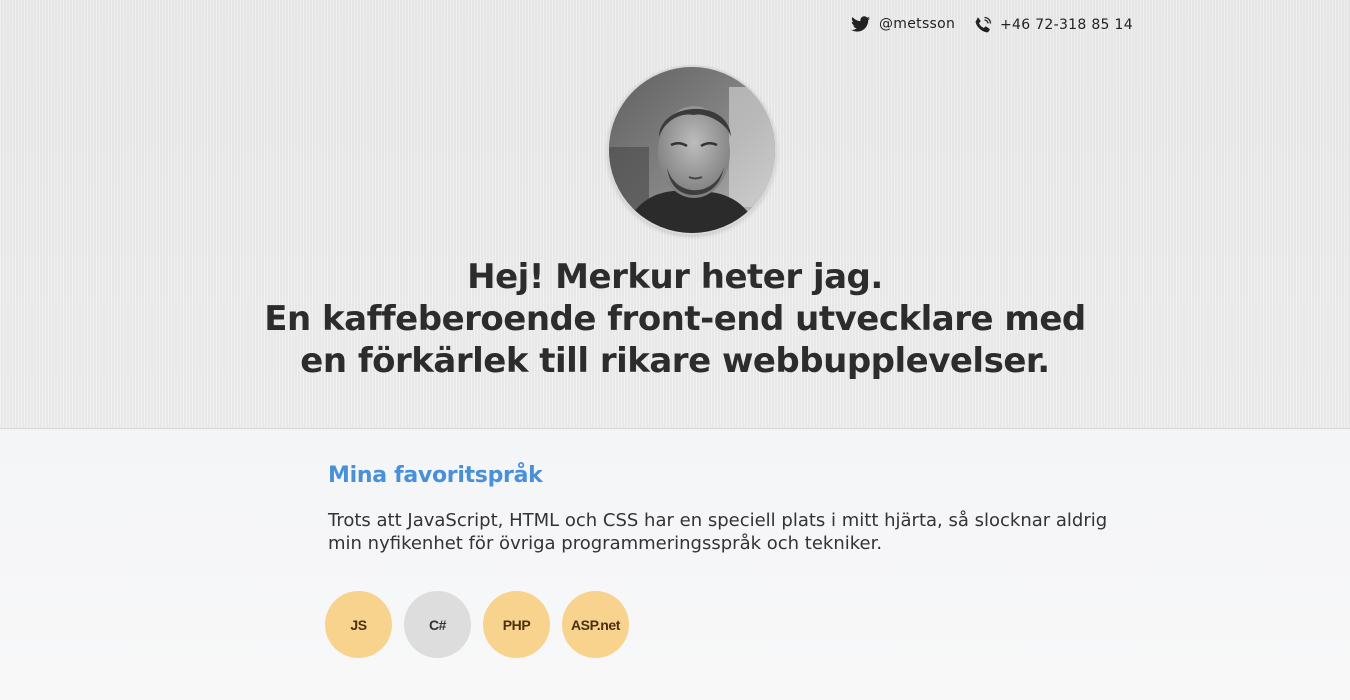  Describe the element at coordinates (1066, 25) in the screenshot. I see `phone-number: +46 72-318 85 14` at that location.